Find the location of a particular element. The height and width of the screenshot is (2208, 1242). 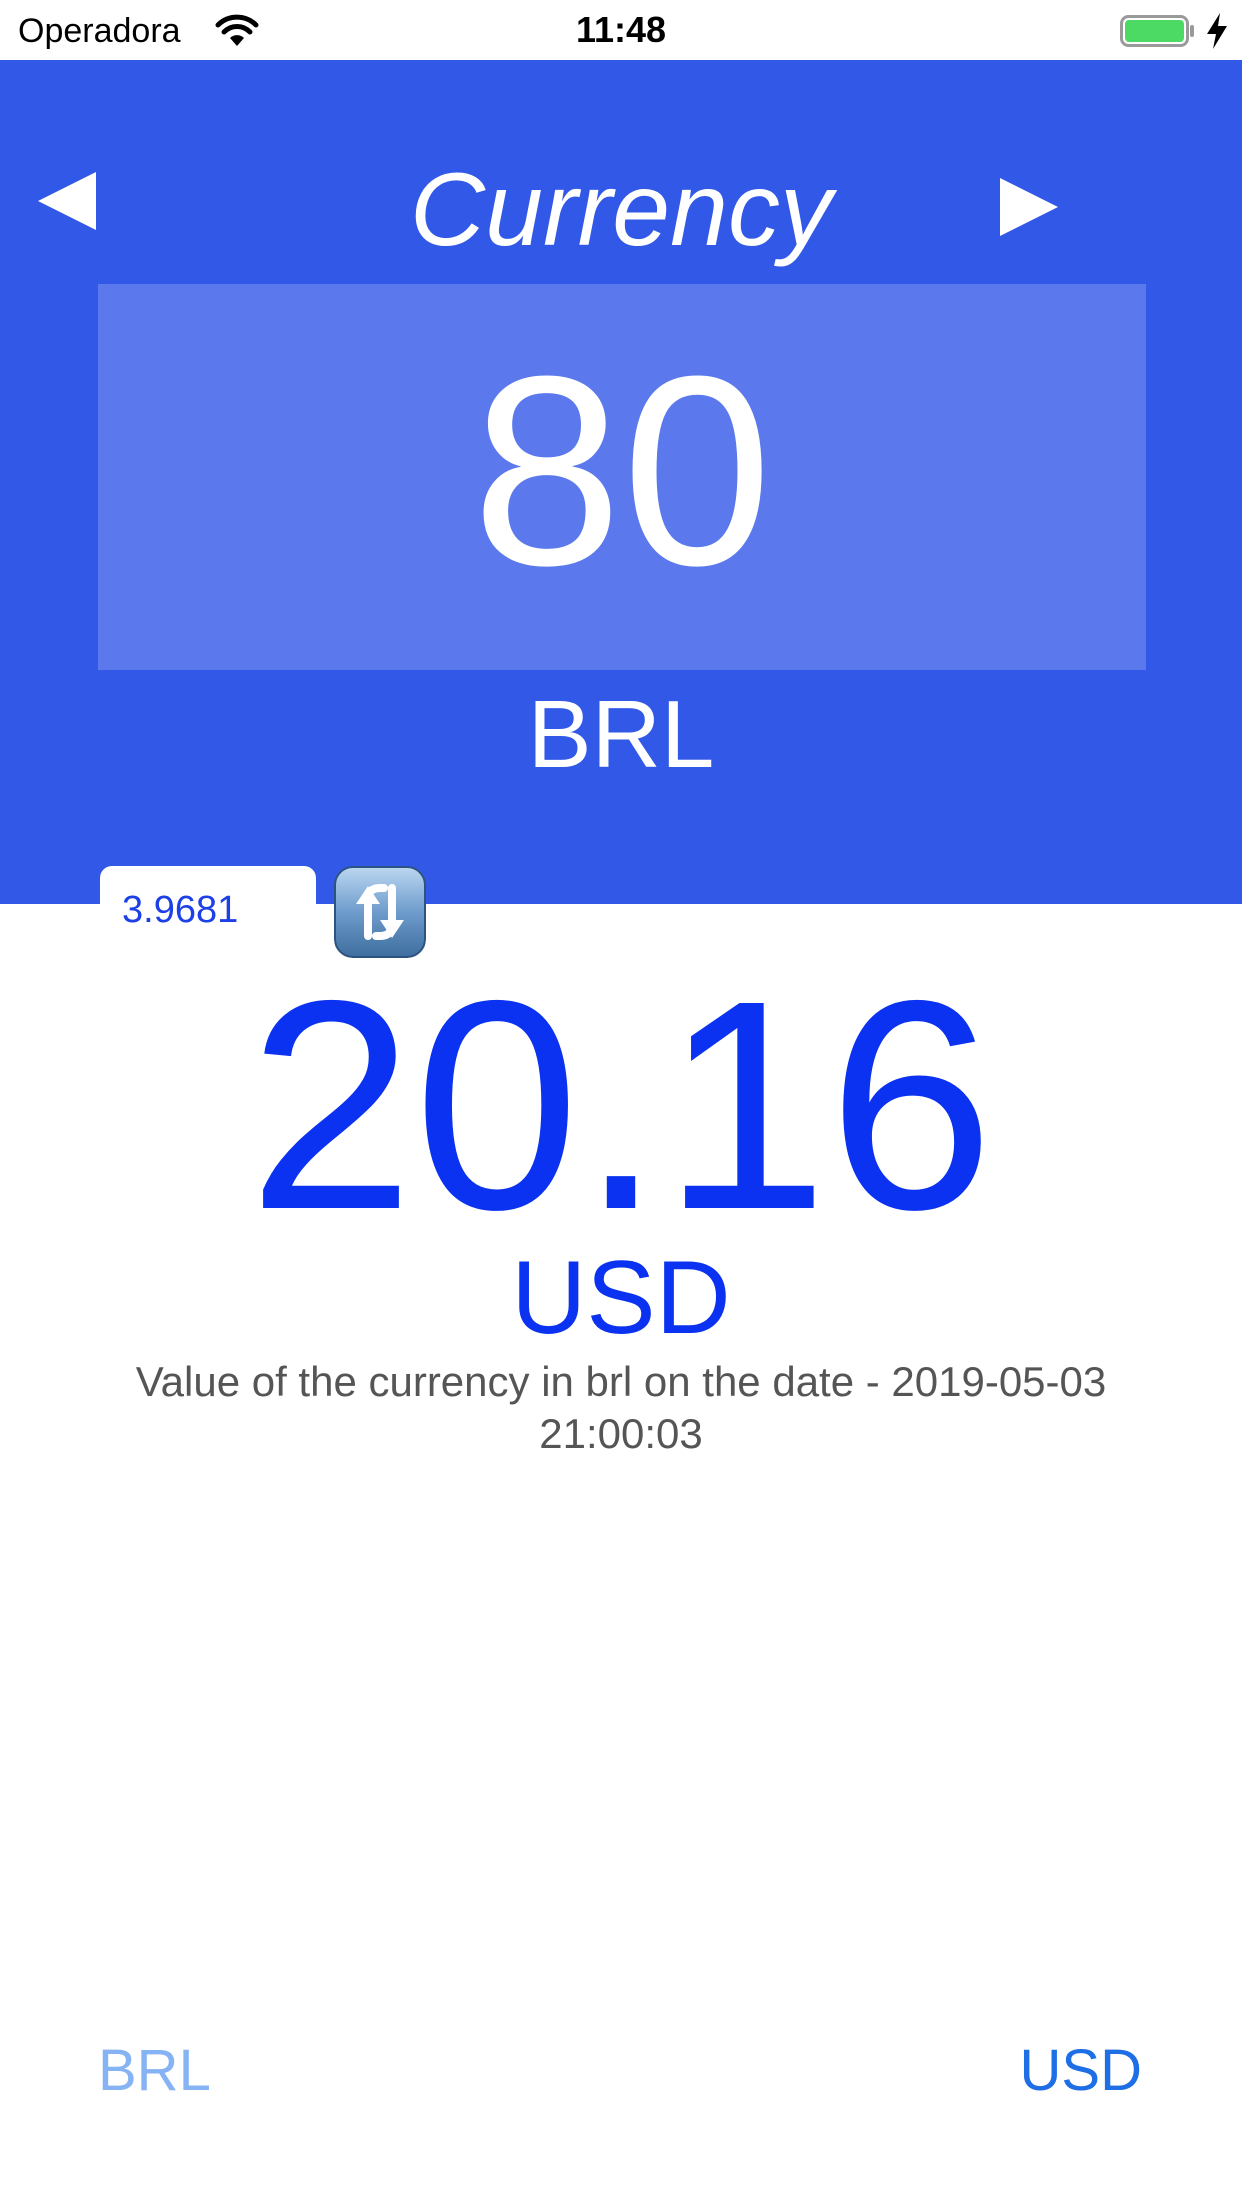

converted-amount: 20.16 is located at coordinates (621, 1105).